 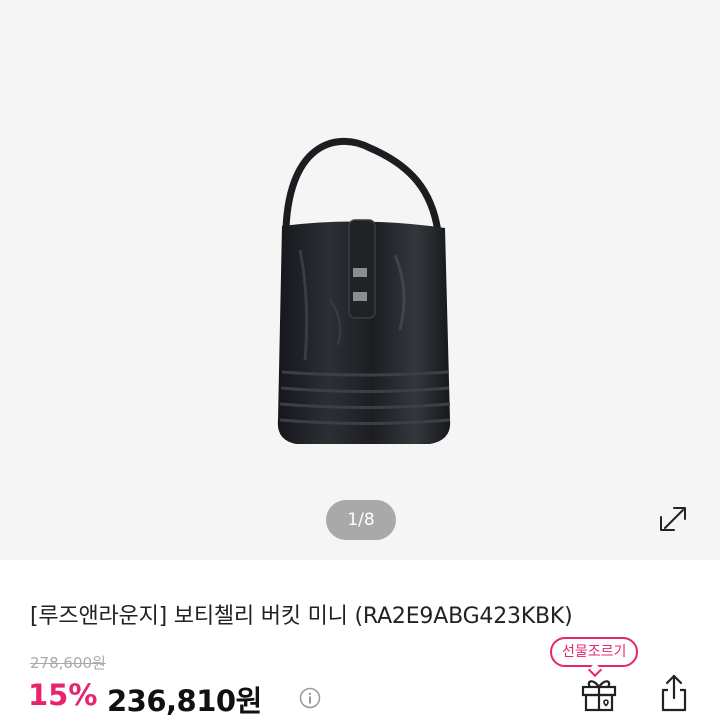 I want to click on discount-rate: 15%, so click(x=63, y=695).